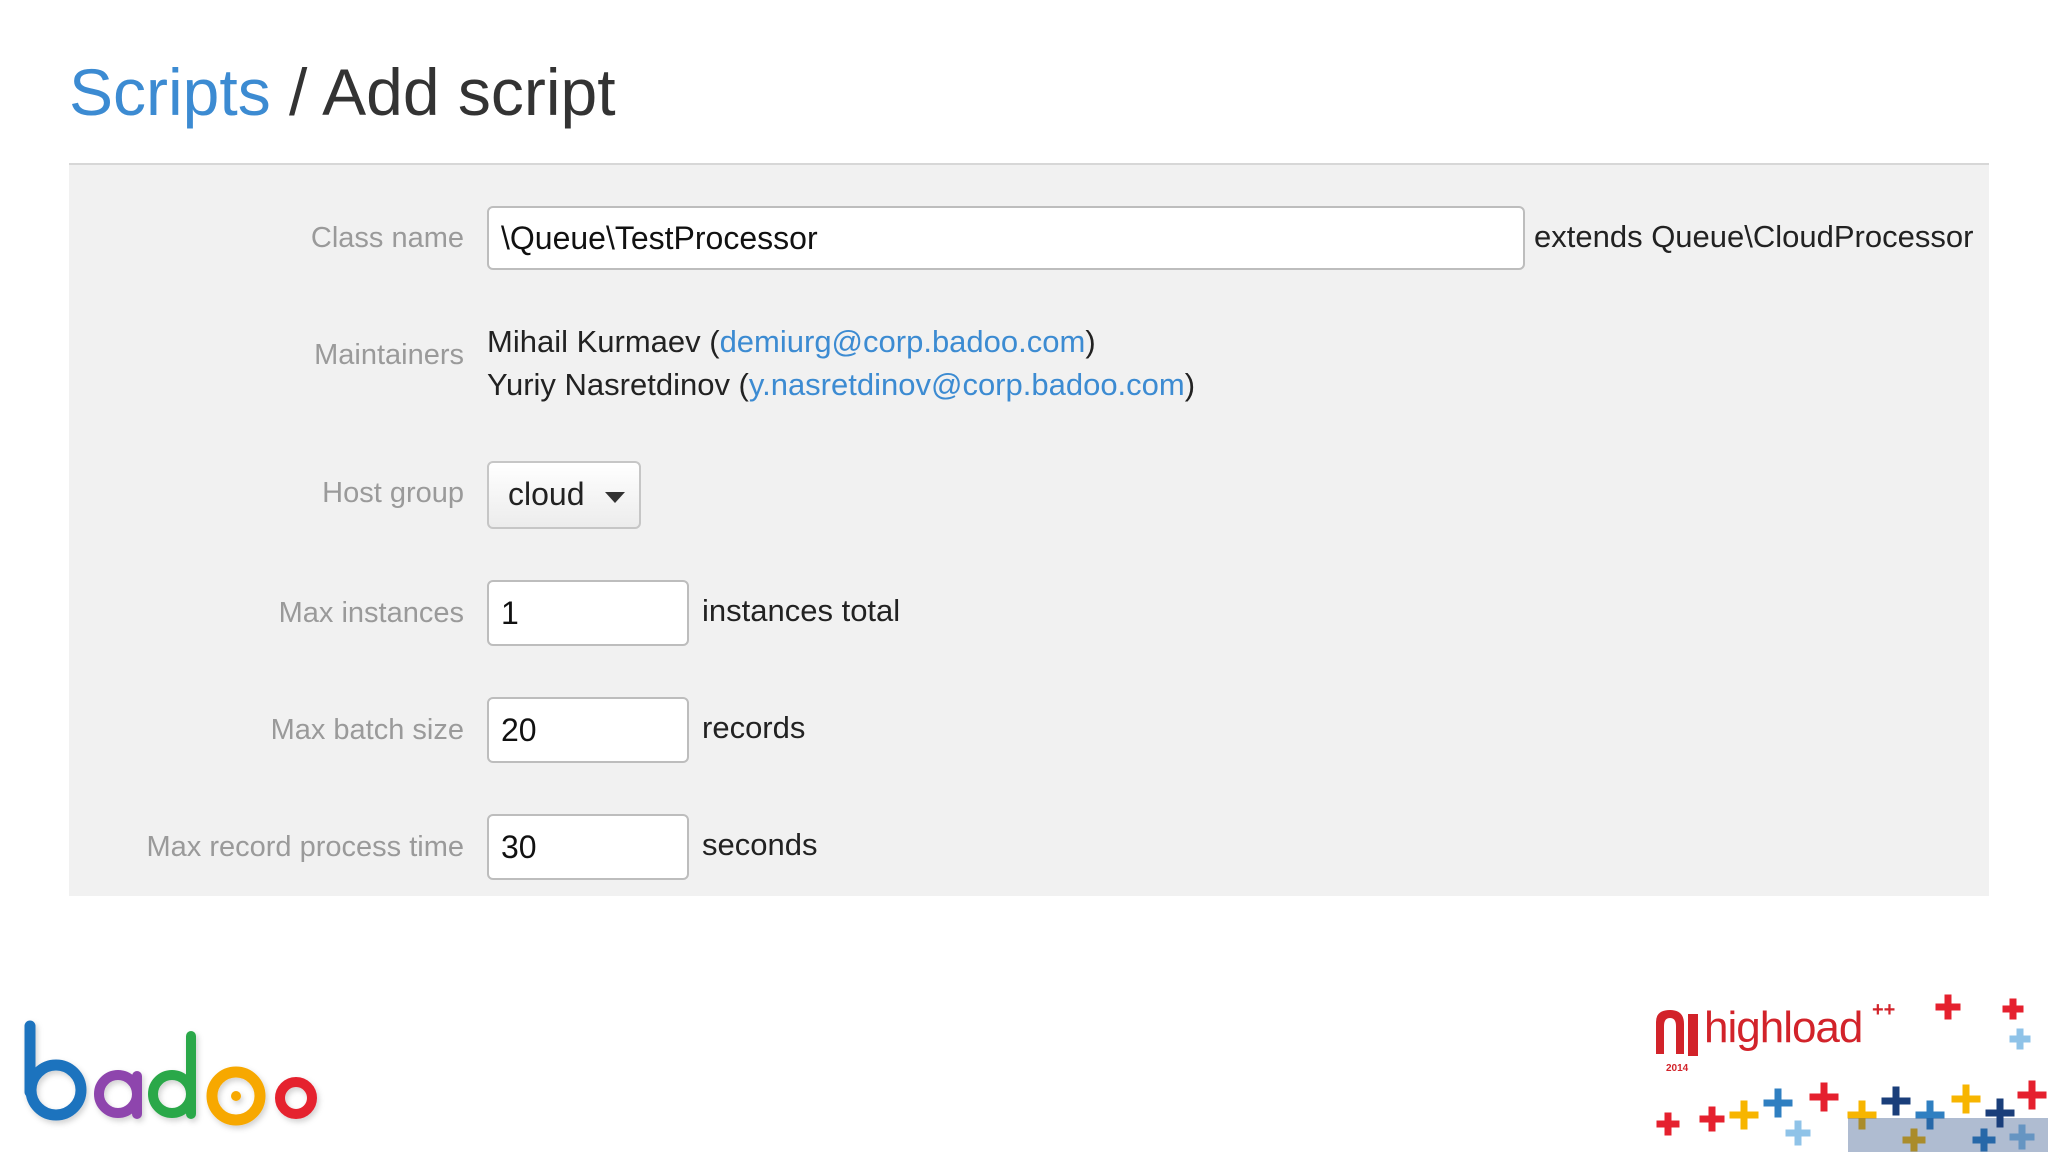  Describe the element at coordinates (1783, 1027) in the screenshot. I see `svg-text: highload` at that location.